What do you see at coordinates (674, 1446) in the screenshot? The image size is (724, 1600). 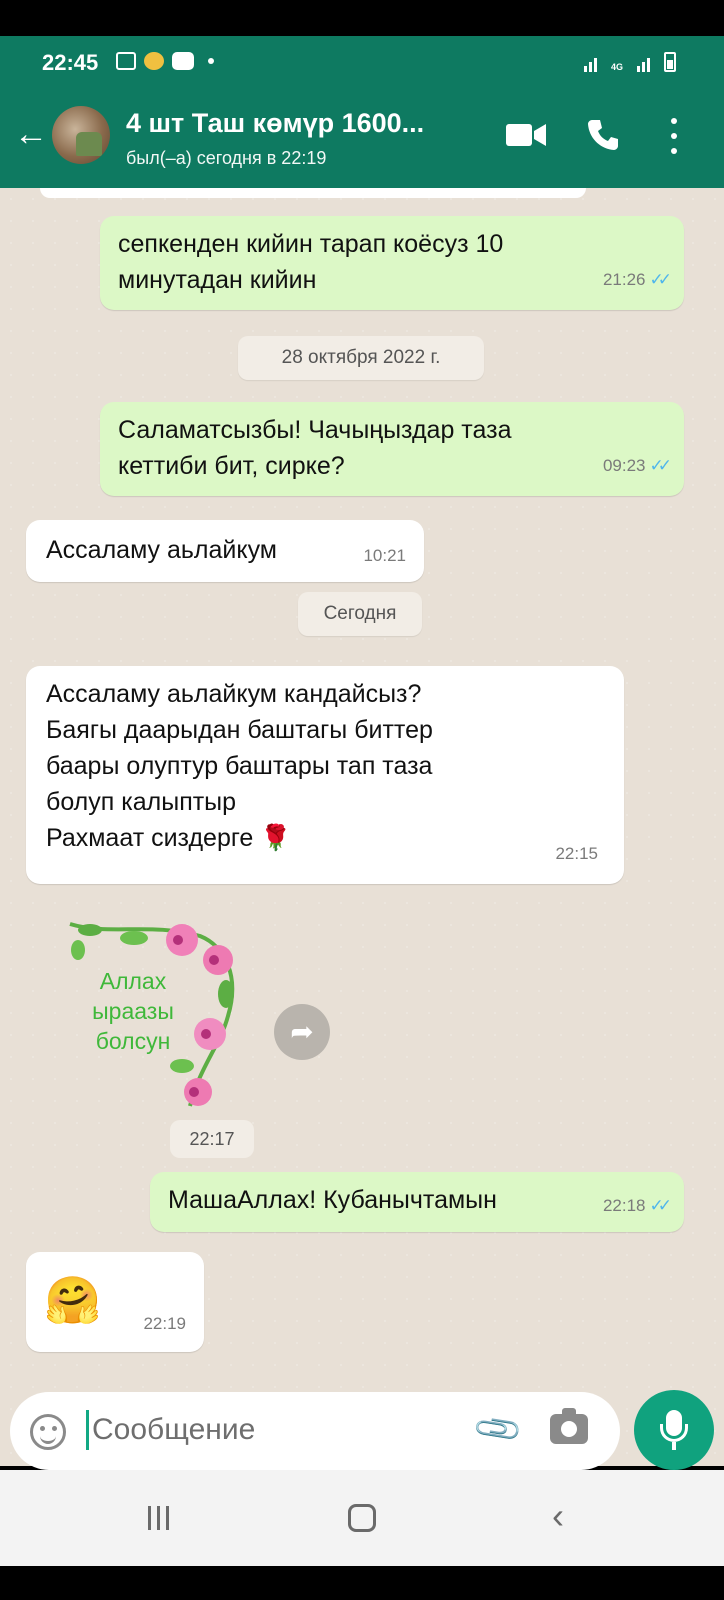 I see `microphone-base` at bounding box center [674, 1446].